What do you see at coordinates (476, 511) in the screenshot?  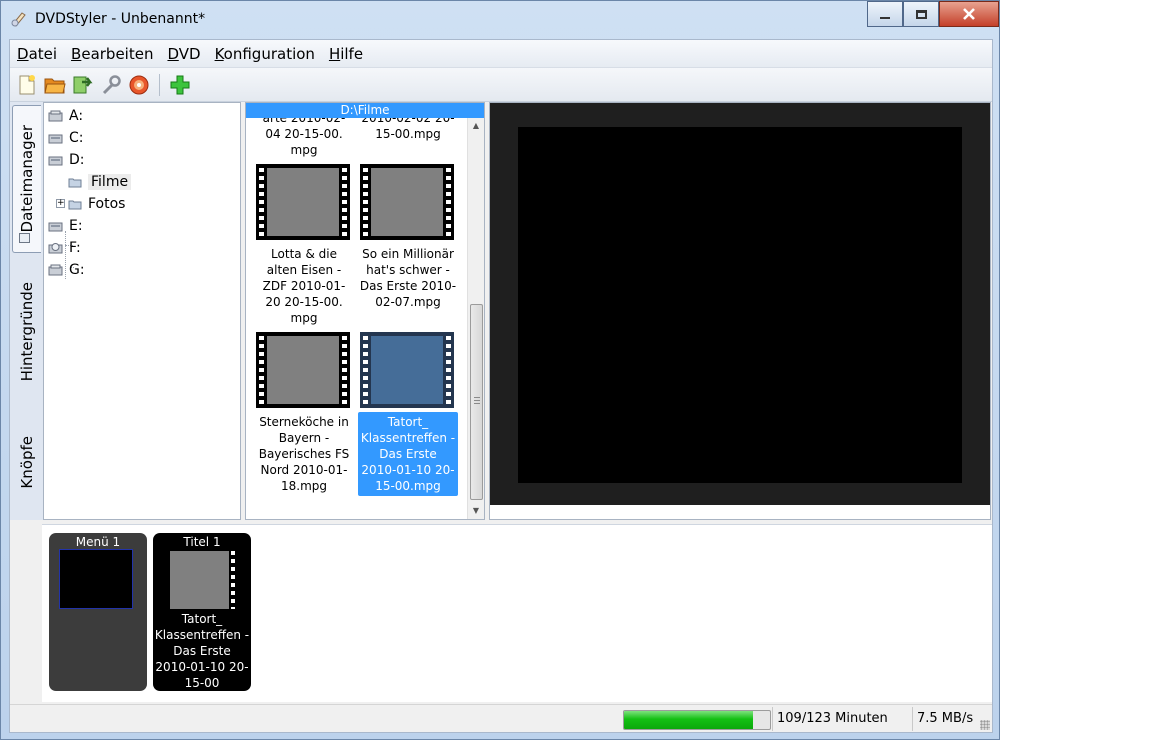 I see `scroll-down-arrow-icon: ▼` at bounding box center [476, 511].